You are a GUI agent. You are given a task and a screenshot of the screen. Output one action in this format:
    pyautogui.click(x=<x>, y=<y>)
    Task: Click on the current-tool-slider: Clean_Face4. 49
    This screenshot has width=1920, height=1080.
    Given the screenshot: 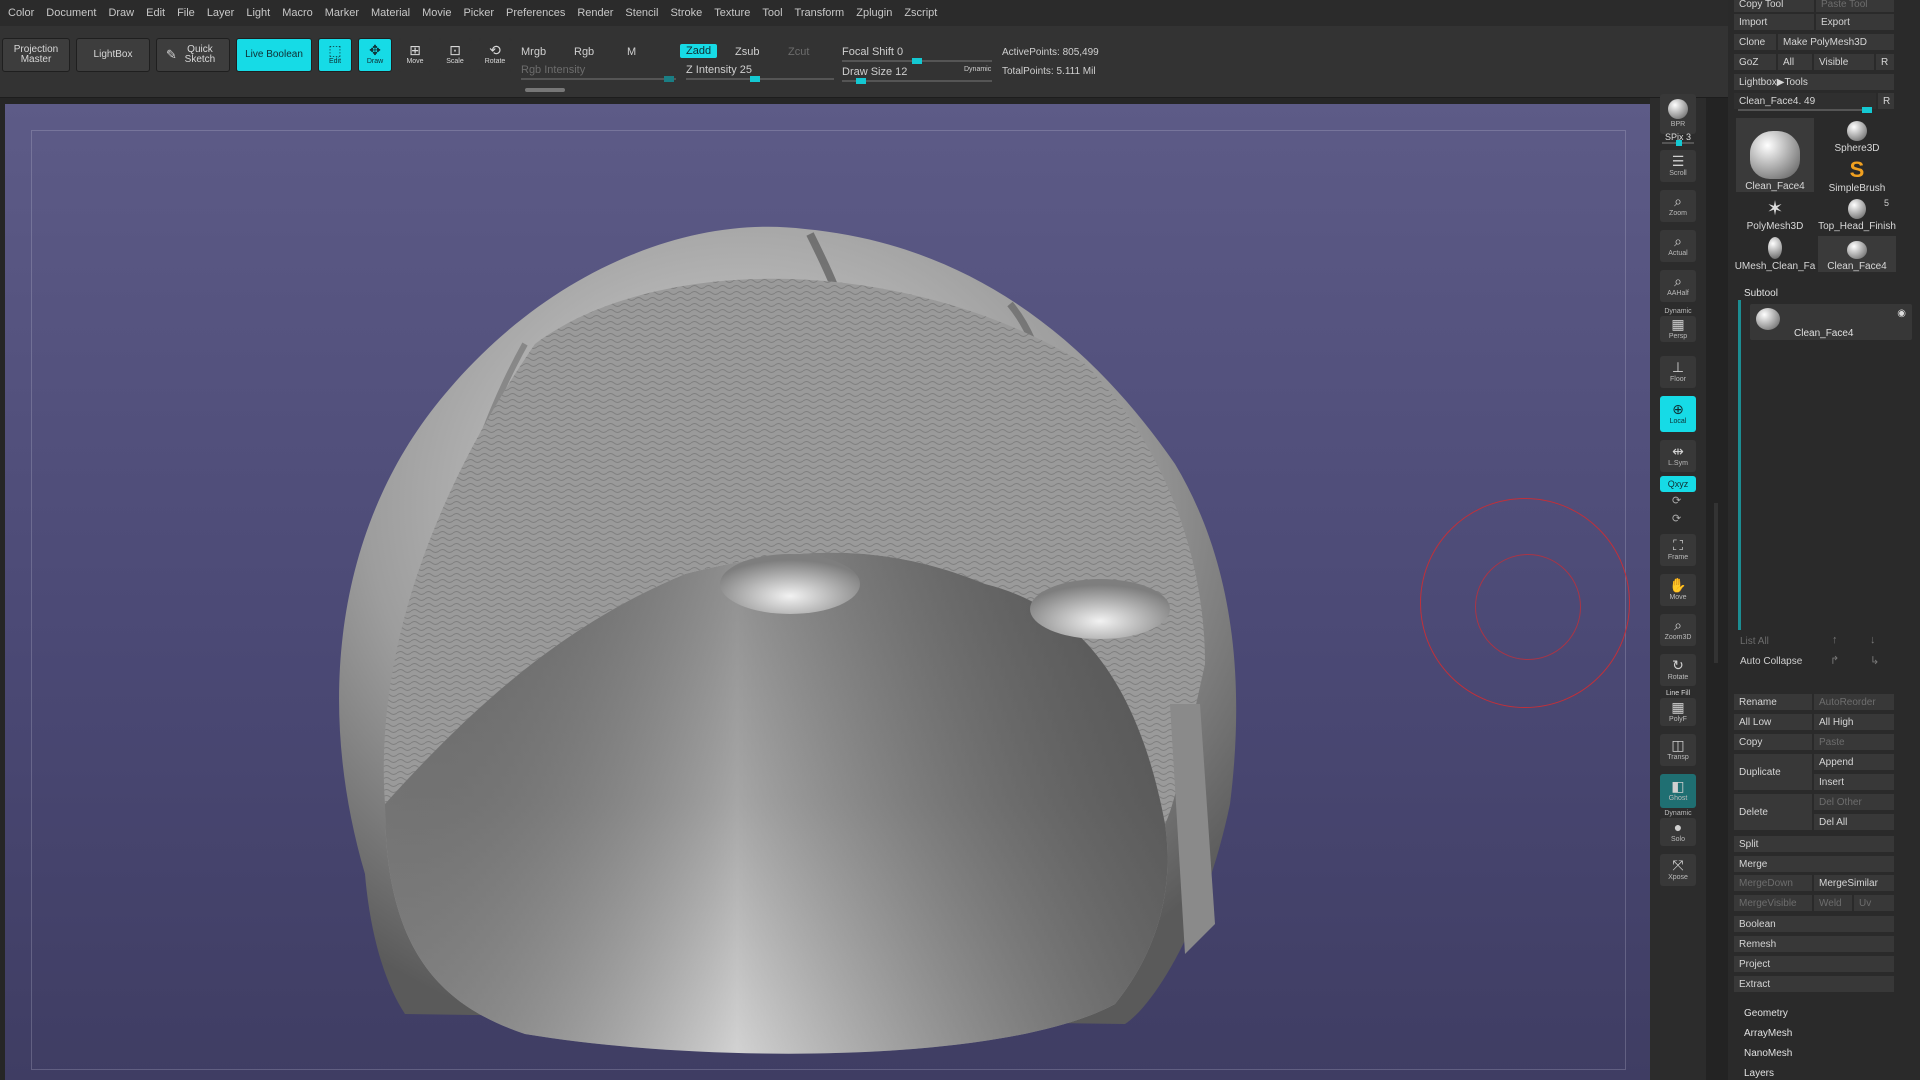 What is the action you would take?
    pyautogui.click(x=1805, y=101)
    